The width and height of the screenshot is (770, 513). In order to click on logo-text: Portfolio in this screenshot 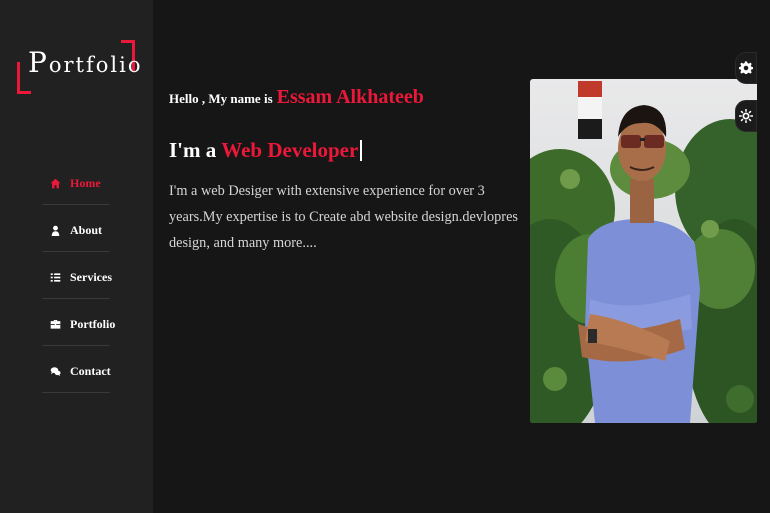, I will do `click(85, 62)`.